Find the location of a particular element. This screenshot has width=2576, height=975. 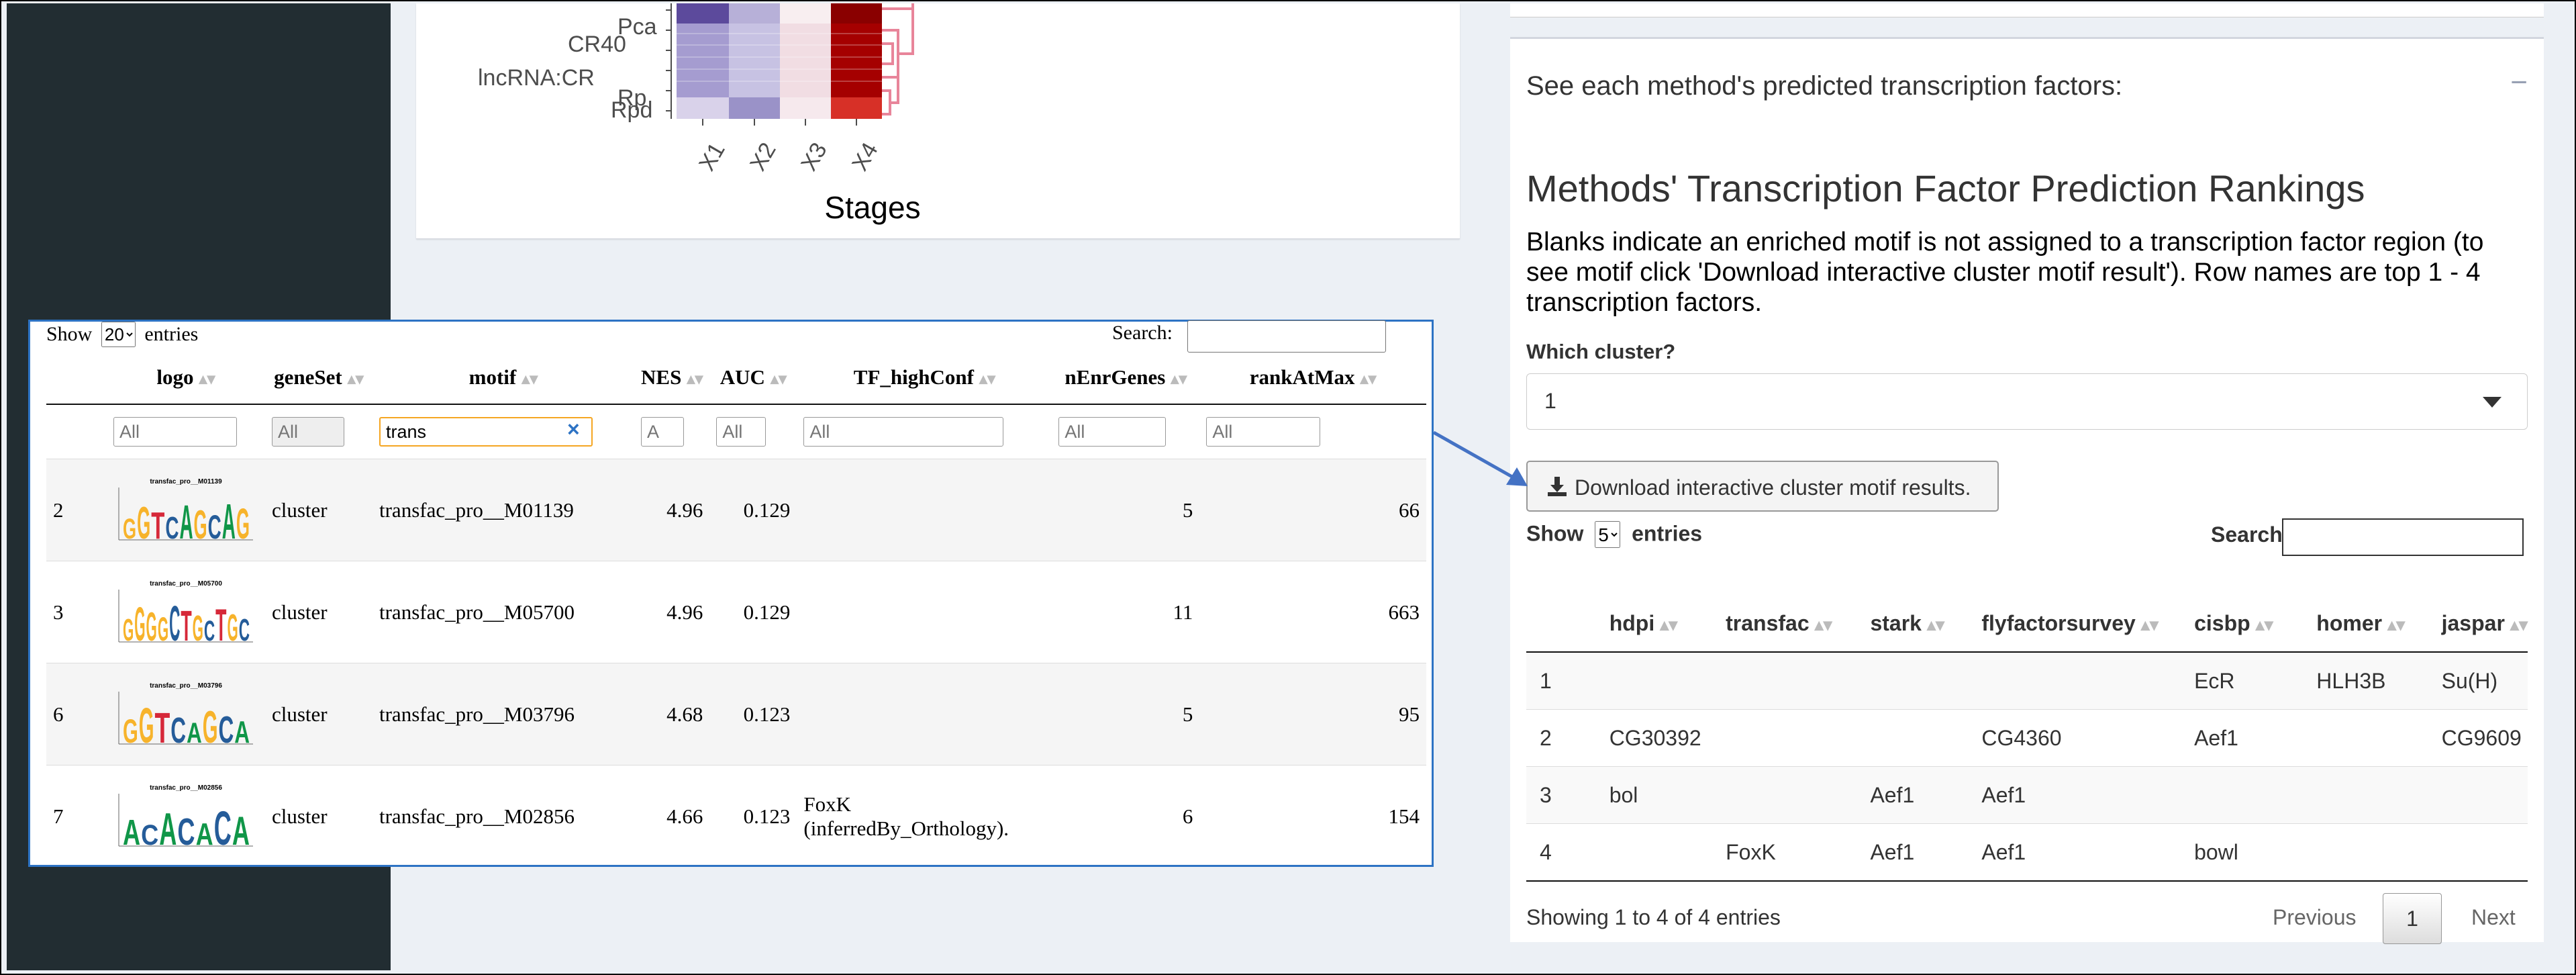

column-header-geneset: geneSet ▴▾ is located at coordinates (319, 378).